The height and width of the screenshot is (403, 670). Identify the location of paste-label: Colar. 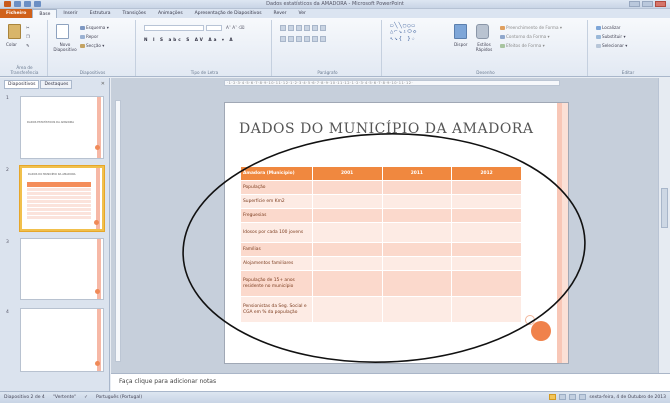
(11, 44).